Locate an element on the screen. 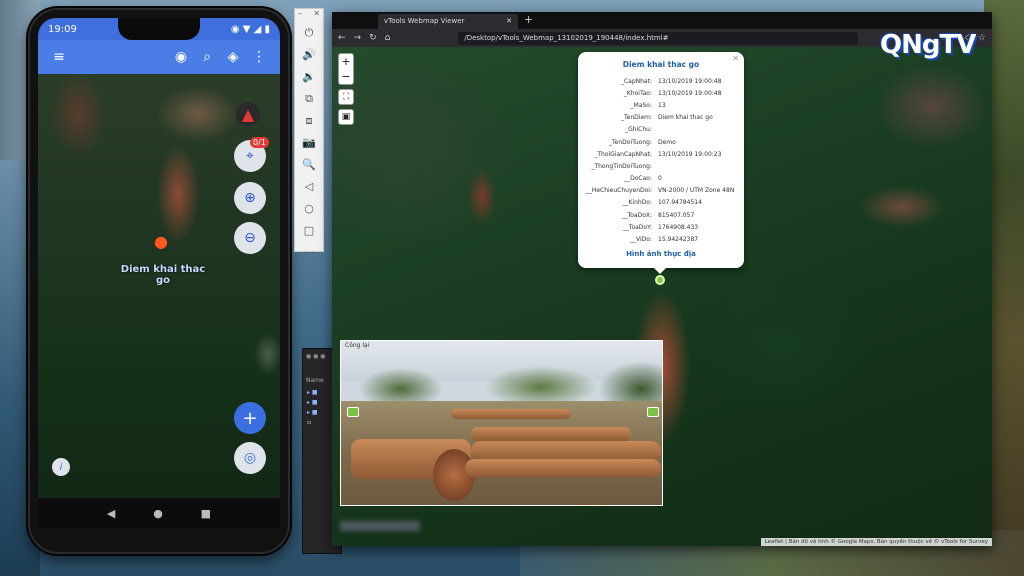 The image size is (1024, 576). map-marker is located at coordinates (660, 280).